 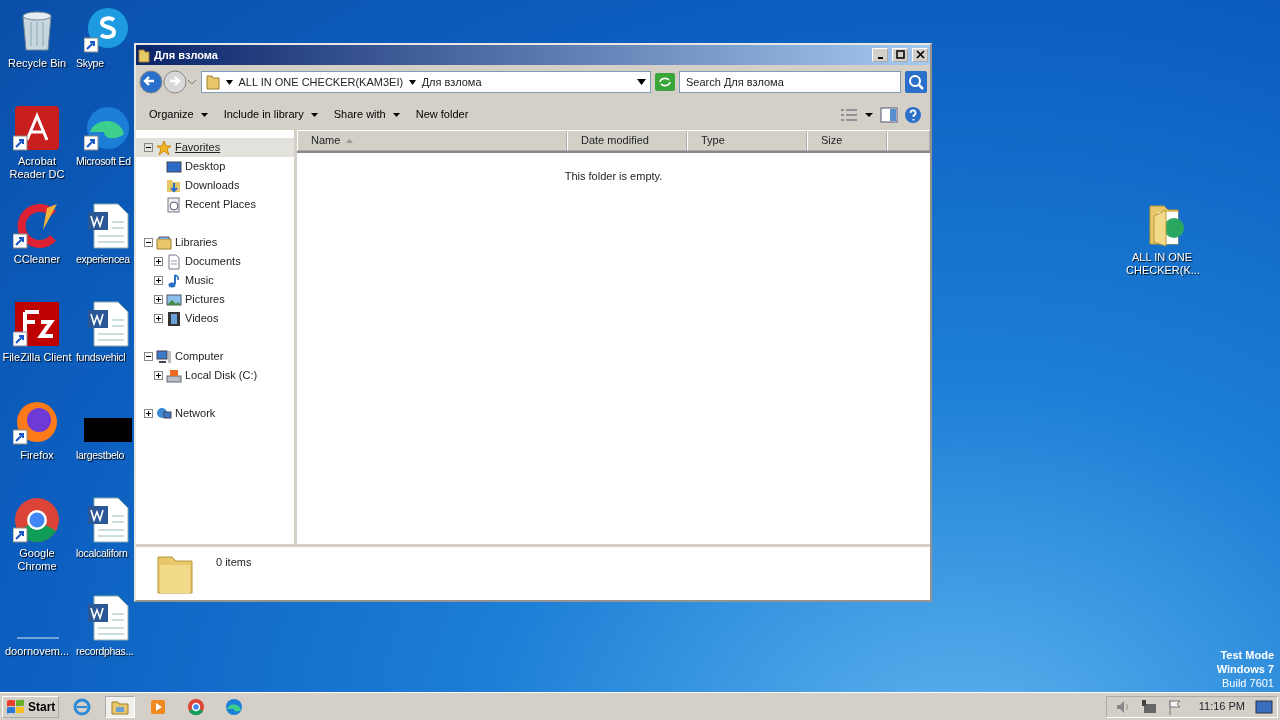 What do you see at coordinates (174, 299) in the screenshot?
I see `landscape-picture-icon` at bounding box center [174, 299].